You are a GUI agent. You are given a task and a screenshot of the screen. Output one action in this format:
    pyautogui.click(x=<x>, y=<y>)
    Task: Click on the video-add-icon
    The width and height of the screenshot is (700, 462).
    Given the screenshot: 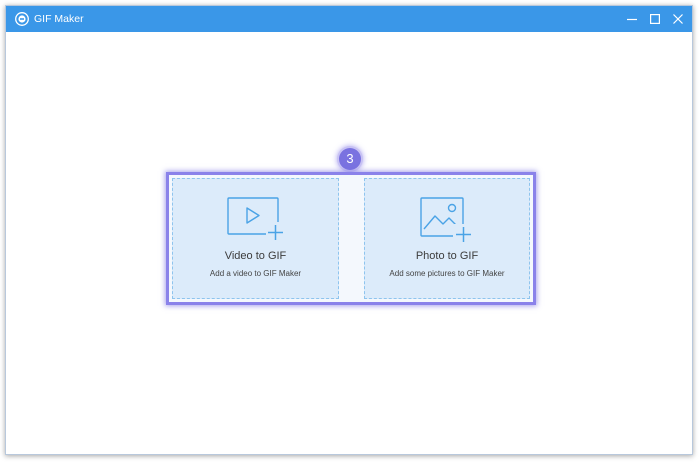 What is the action you would take?
    pyautogui.click(x=255, y=219)
    